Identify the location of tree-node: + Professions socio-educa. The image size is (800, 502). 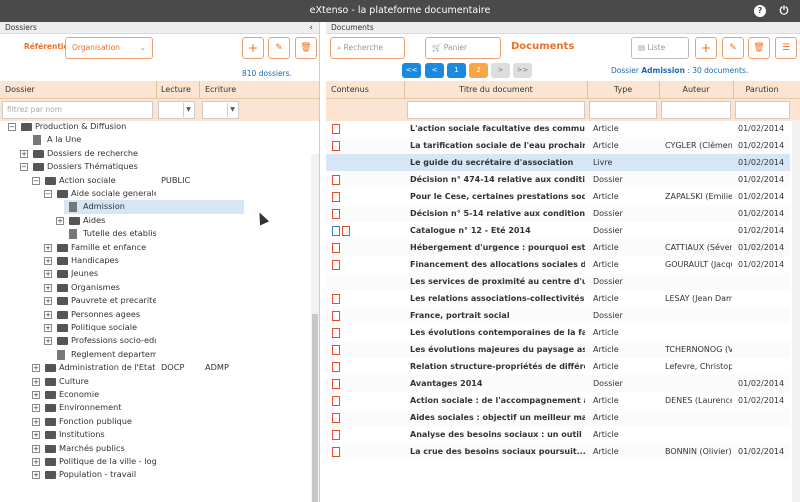
(155, 340).